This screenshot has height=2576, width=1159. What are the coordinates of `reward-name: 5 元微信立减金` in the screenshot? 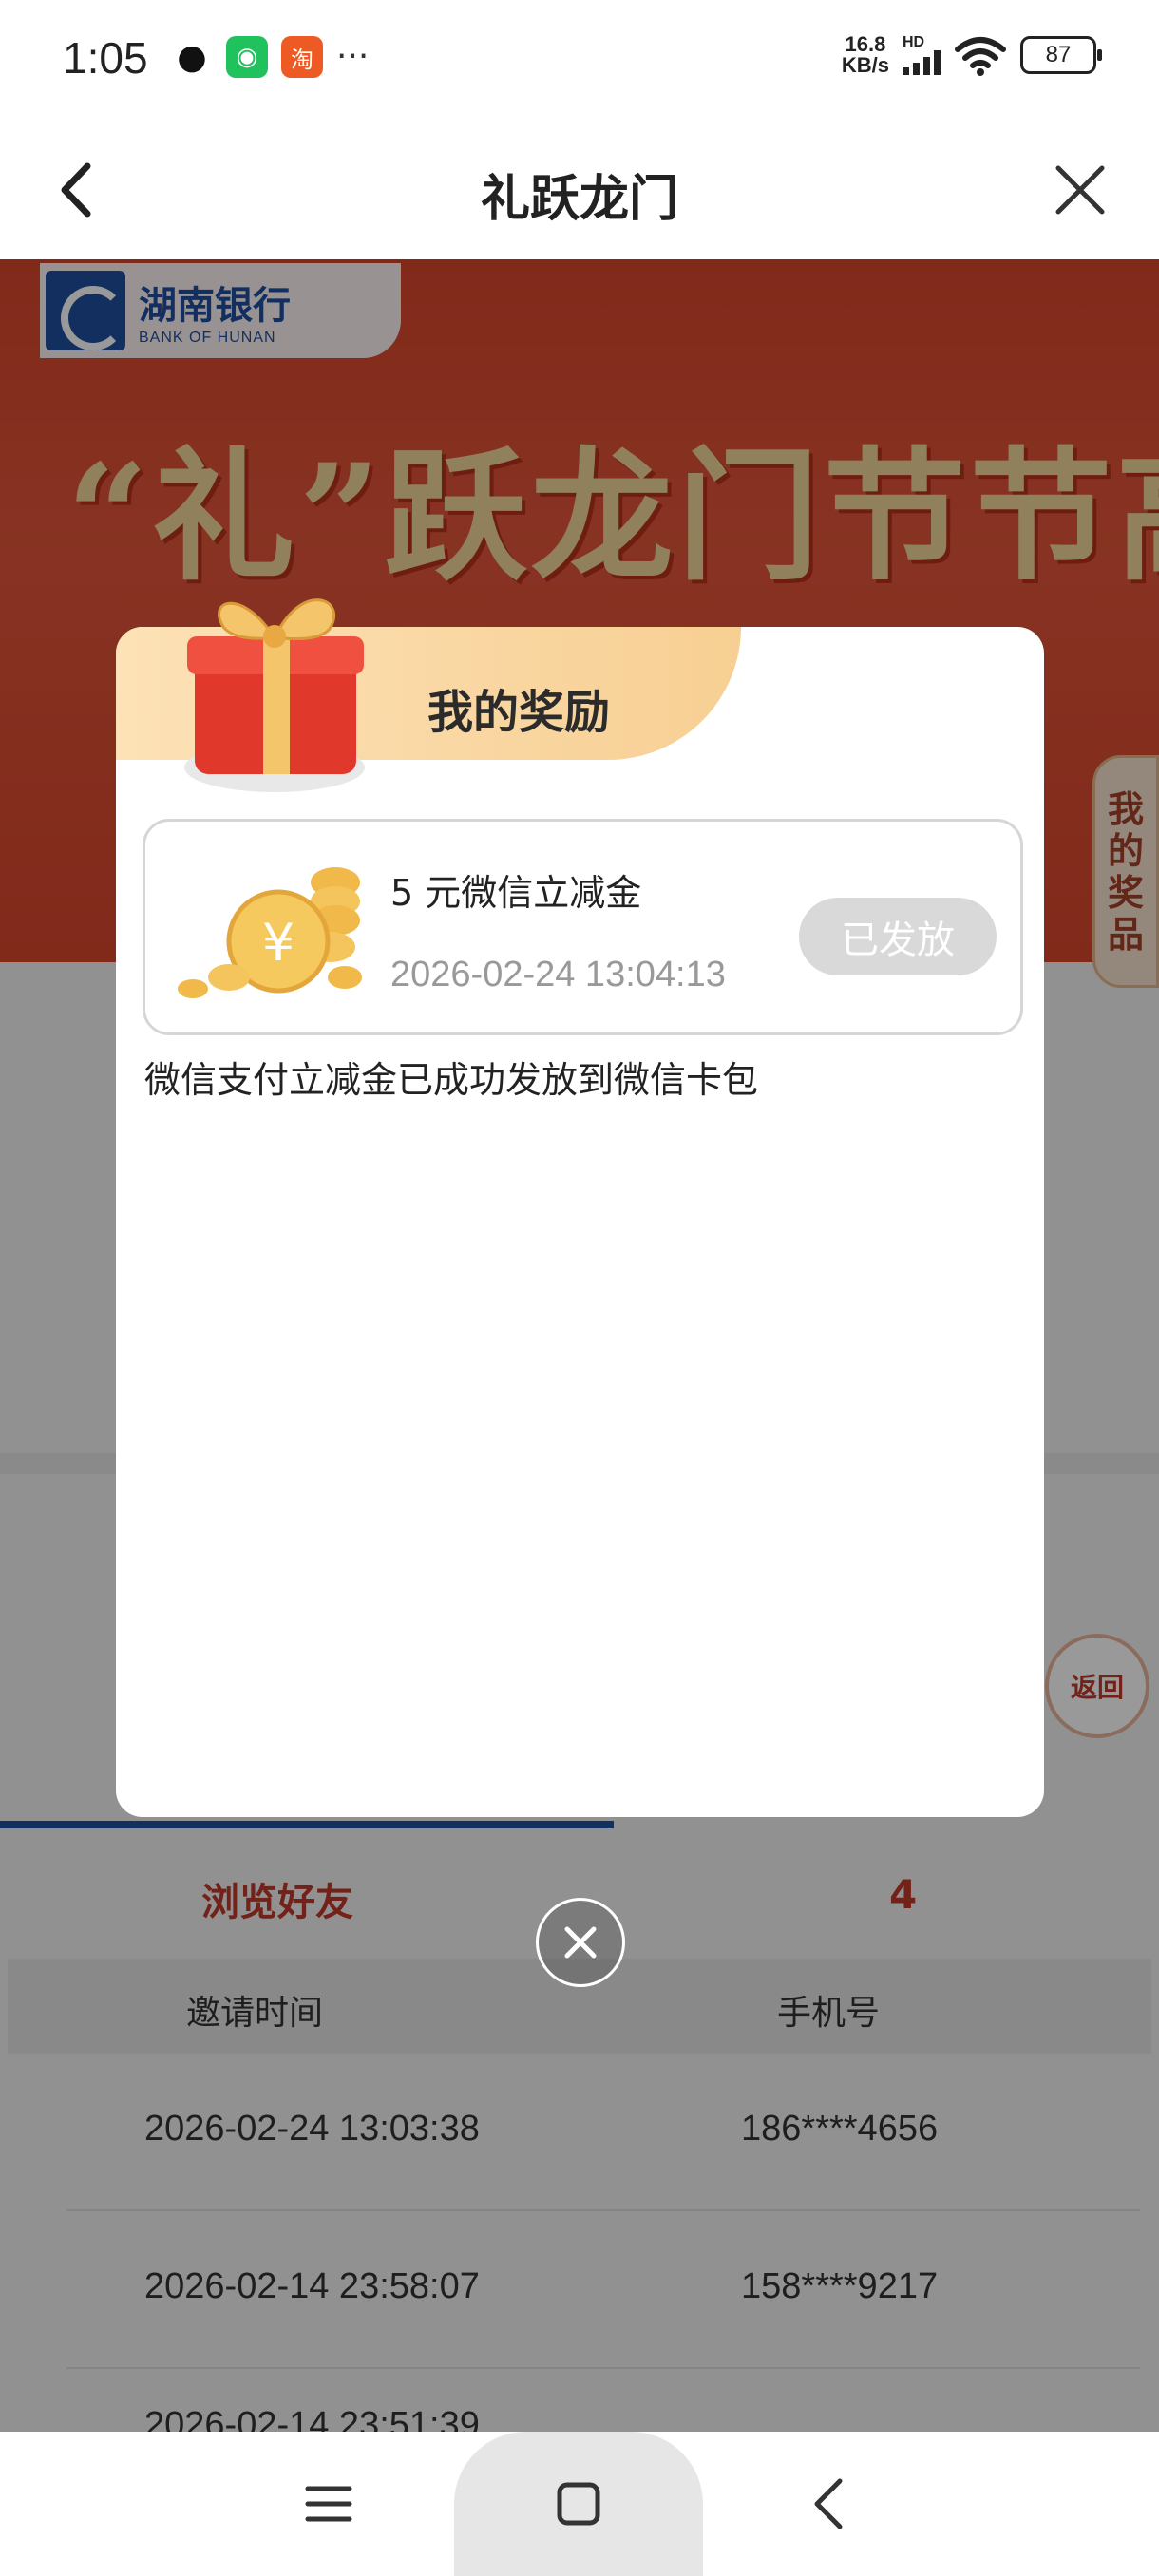 It's located at (516, 893).